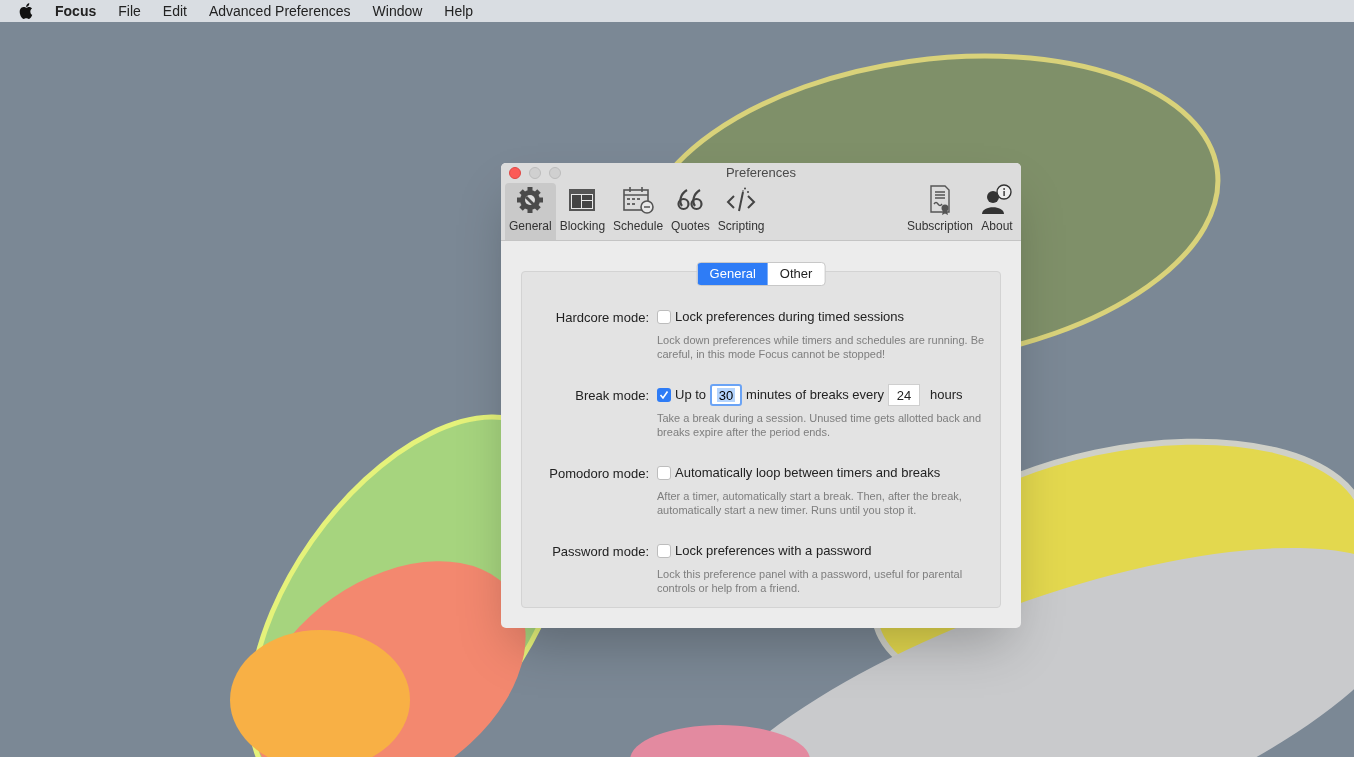  I want to click on setting-description: Lock down preferences while timers and schedules are running. Be careful, in this mode Focus cannot be stopped!, so click(821, 347).